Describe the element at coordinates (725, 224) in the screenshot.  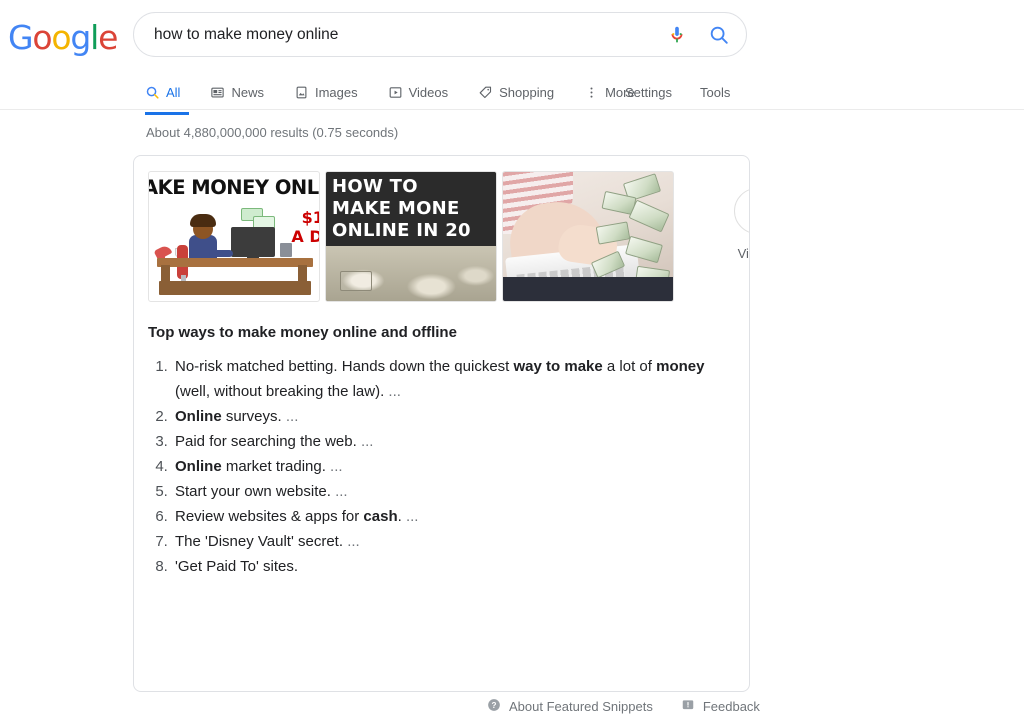
I see `view-all-images-button: View a` at that location.